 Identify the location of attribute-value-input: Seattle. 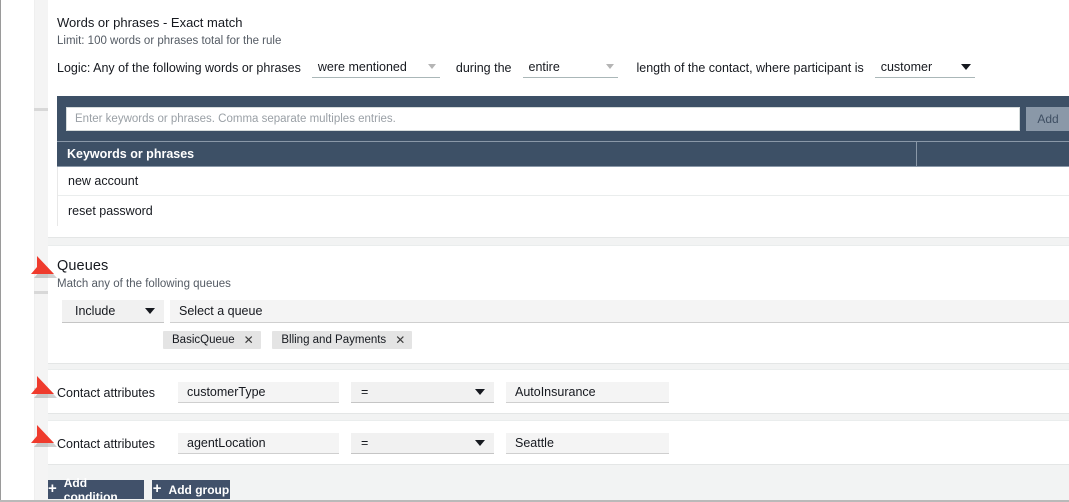
(587, 443).